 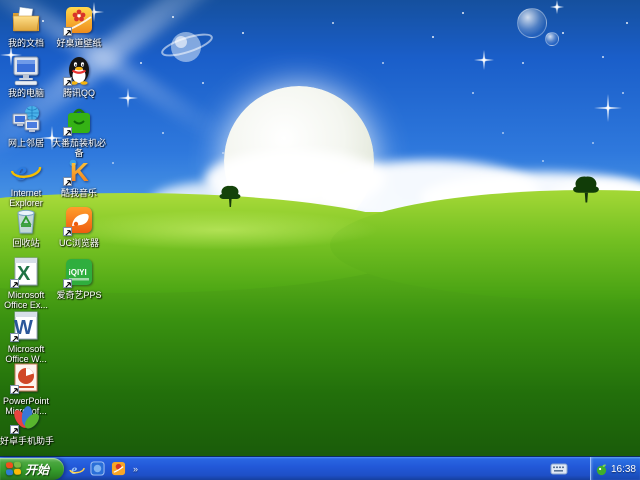 I want to click on desktop-icon-my-computer: 我的电脑, so click(x=26, y=76).